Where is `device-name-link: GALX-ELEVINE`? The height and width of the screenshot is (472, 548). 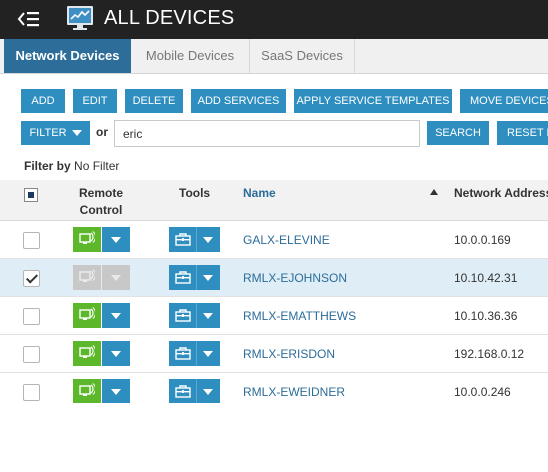
device-name-link: GALX-ELEVINE is located at coordinates (286, 240).